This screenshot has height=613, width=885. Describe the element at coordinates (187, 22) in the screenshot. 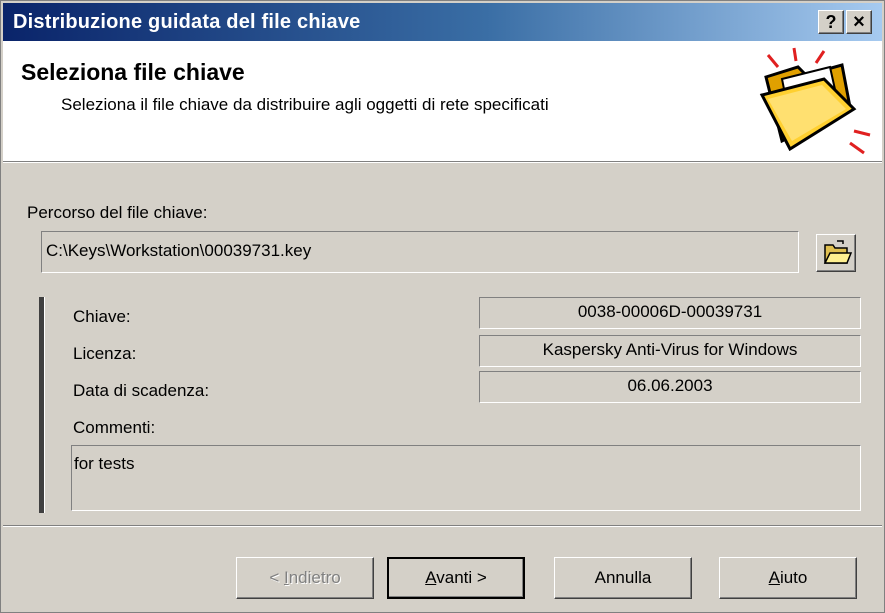

I see `window-title: Distribuzione guidata del file chiave` at that location.